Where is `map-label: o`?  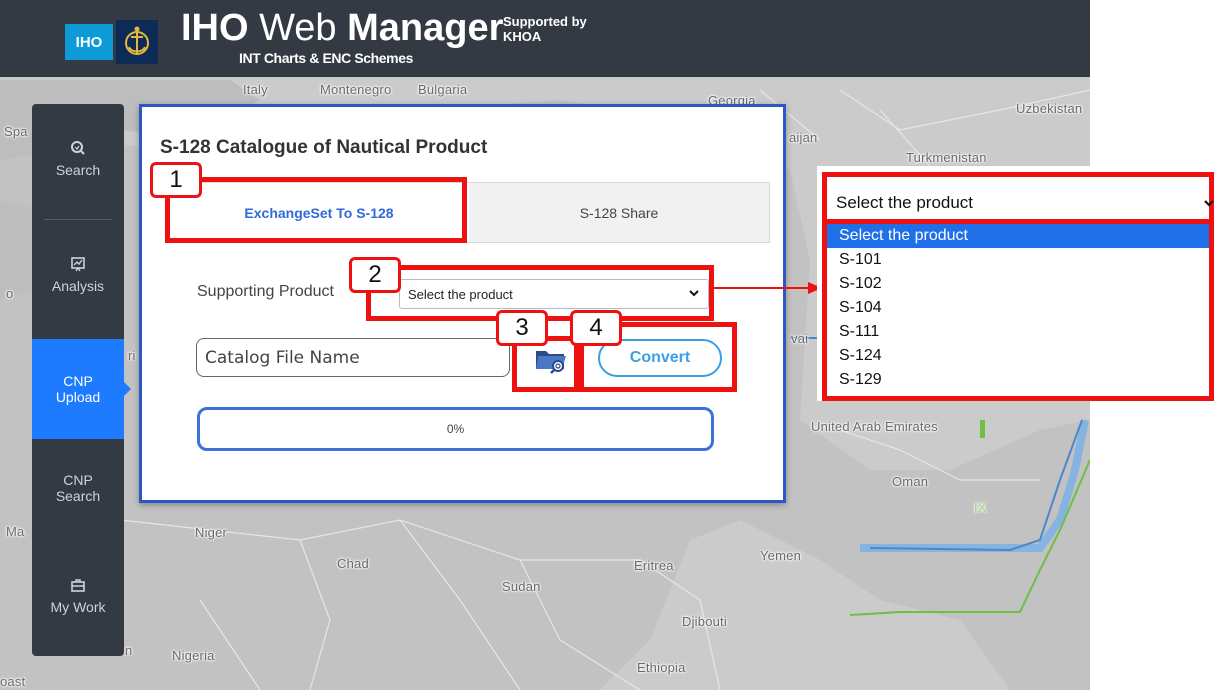
map-label: o is located at coordinates (10, 293).